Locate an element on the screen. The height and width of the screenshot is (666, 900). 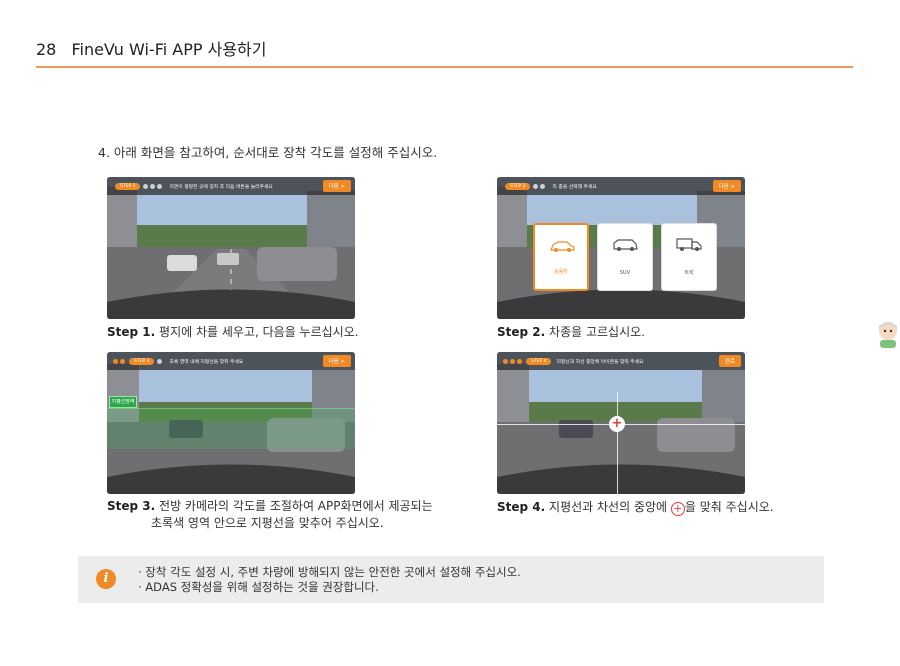
vehicle-option-sedan: 승용차 is located at coordinates (561, 257).